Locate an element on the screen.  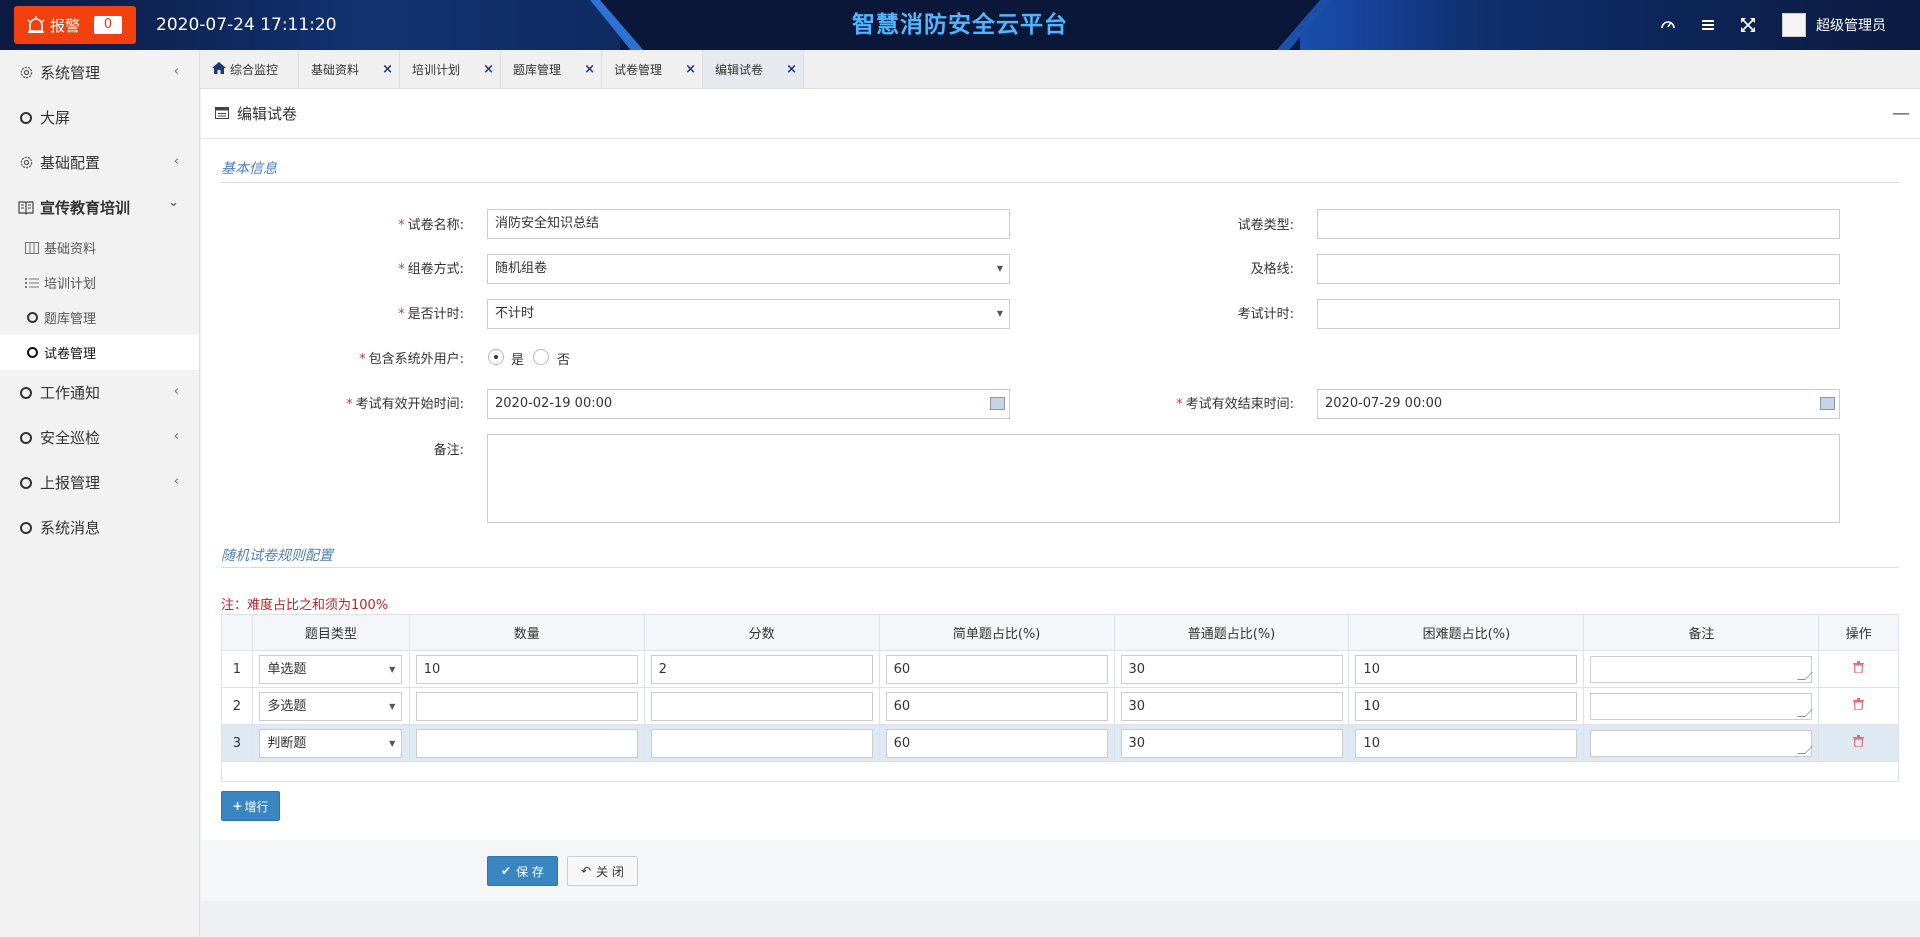
exam-type-input is located at coordinates (1578, 224).